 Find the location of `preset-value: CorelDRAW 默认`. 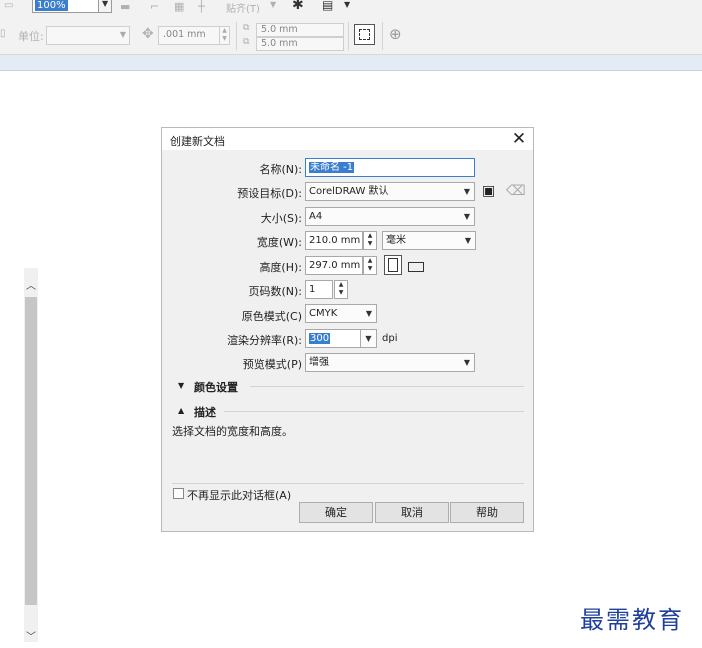

preset-value: CorelDRAW 默认 is located at coordinates (349, 191).